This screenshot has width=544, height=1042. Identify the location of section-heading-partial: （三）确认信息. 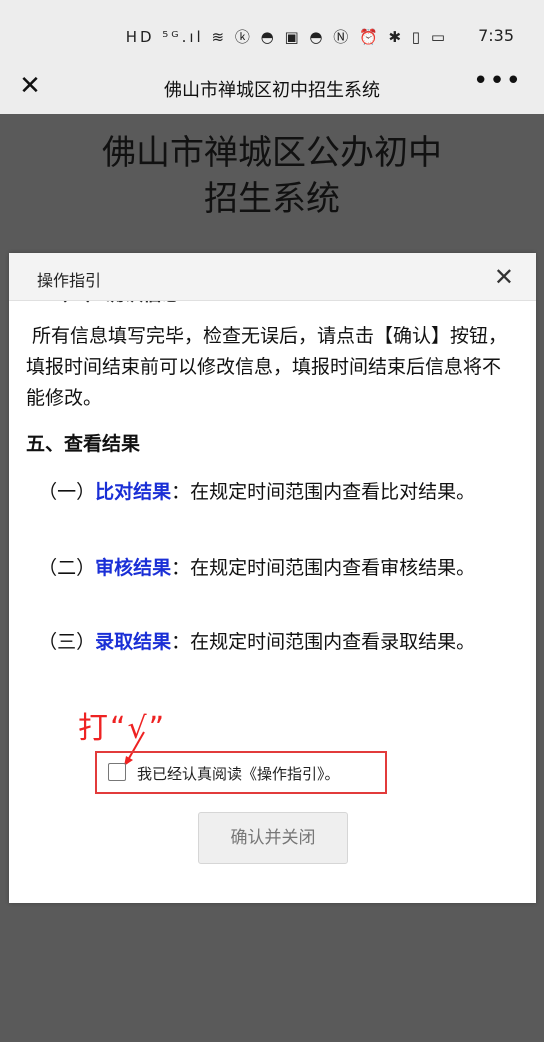
(114, 305).